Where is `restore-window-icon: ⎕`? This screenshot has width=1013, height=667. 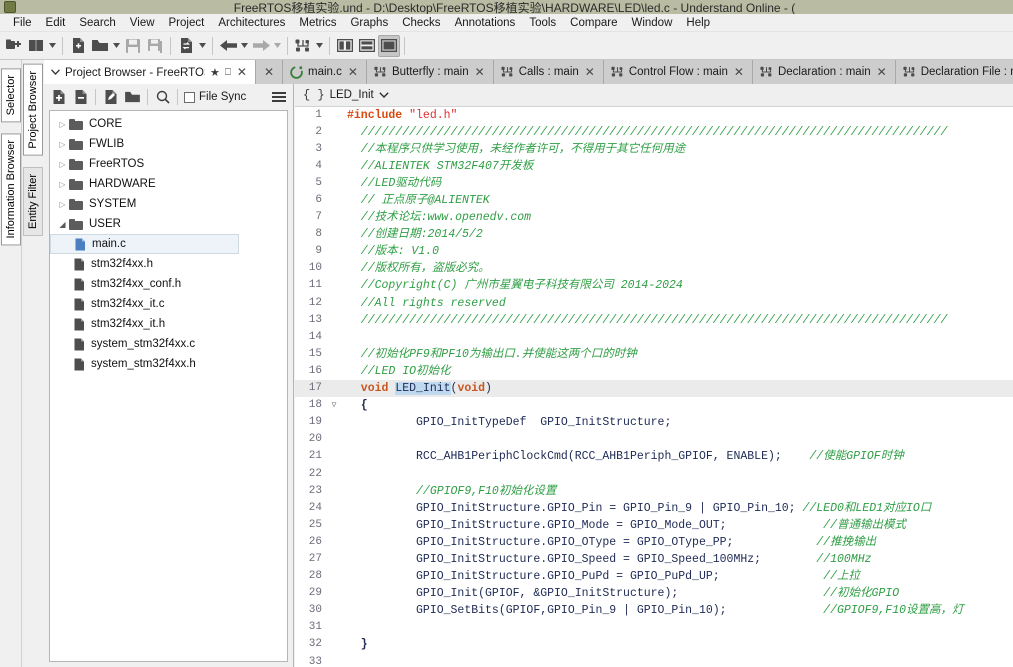
restore-window-icon: ⎕ is located at coordinates (228, 72).